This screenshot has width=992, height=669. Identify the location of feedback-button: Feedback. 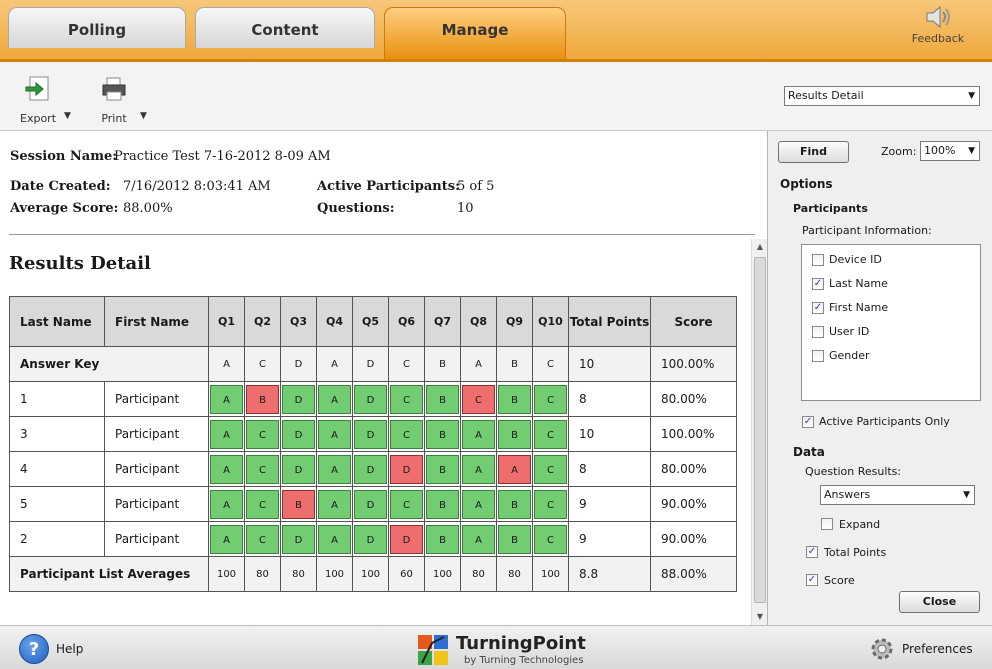
(938, 24).